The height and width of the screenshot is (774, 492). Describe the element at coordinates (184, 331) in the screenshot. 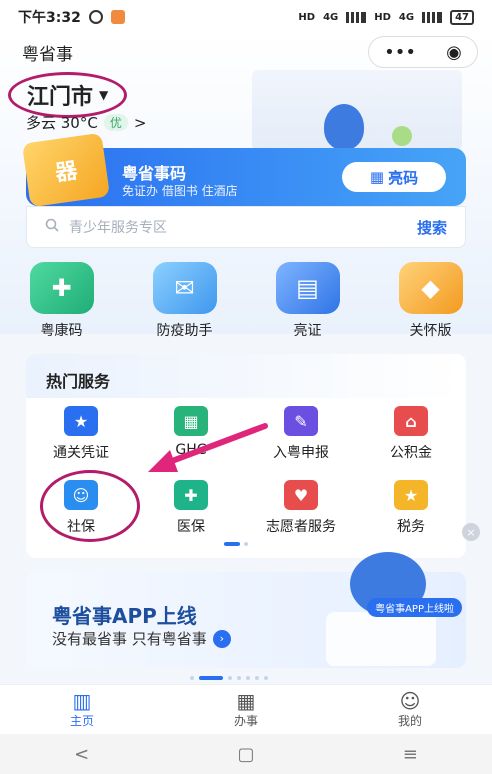

I see `quick-action-label: 防疫助手` at that location.